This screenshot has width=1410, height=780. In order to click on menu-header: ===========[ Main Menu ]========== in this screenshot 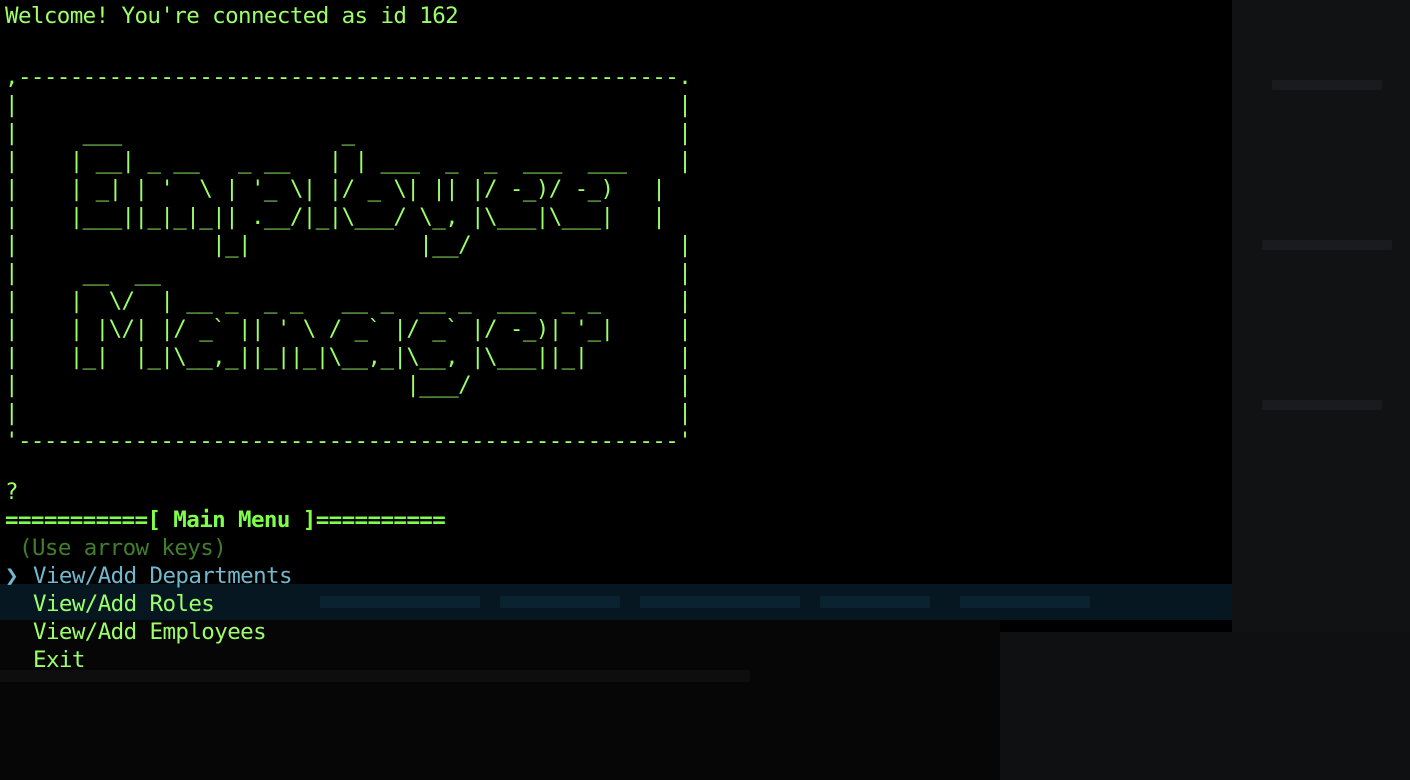, I will do `click(225, 520)`.